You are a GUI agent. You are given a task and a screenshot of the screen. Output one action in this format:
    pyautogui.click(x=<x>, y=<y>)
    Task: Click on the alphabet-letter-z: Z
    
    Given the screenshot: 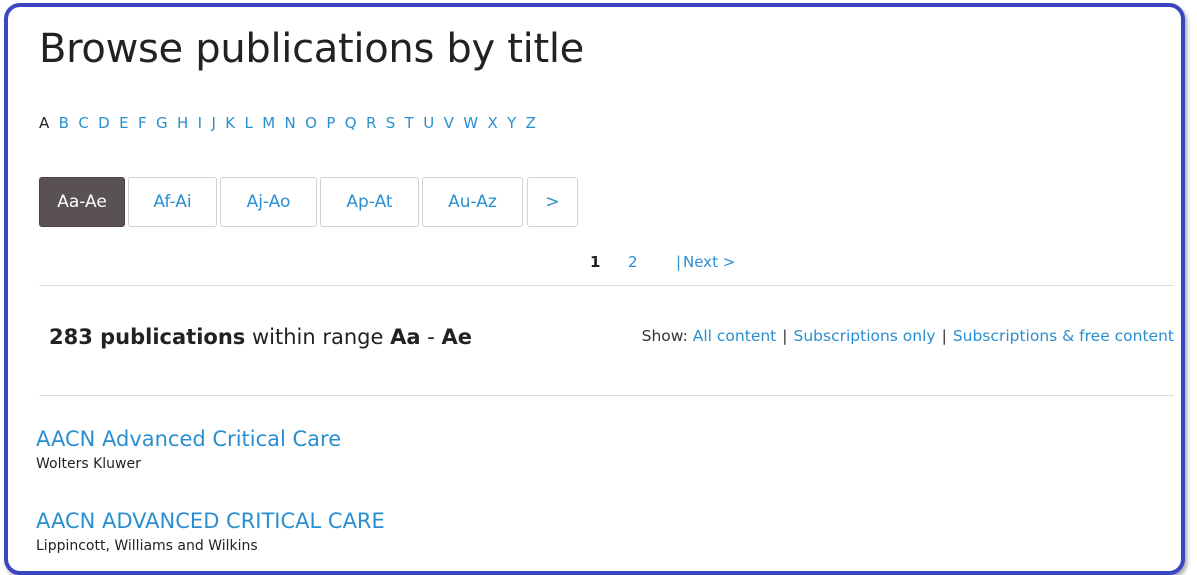 What is the action you would take?
    pyautogui.click(x=531, y=123)
    